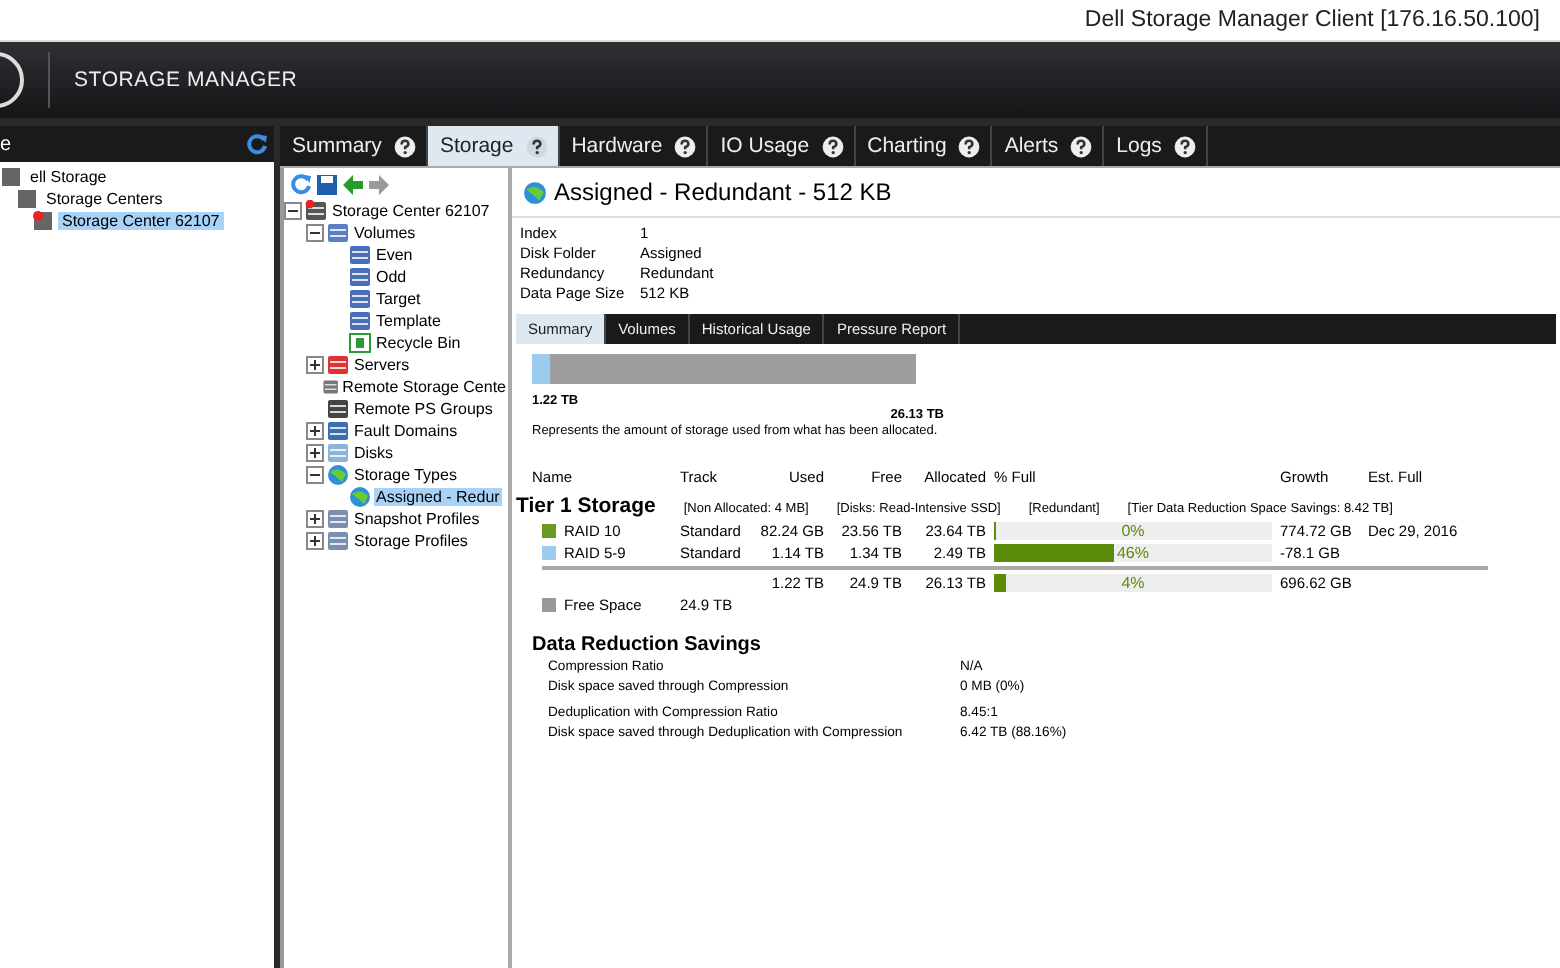 This screenshot has width=1560, height=968. I want to click on tab: Storage, so click(493, 146).